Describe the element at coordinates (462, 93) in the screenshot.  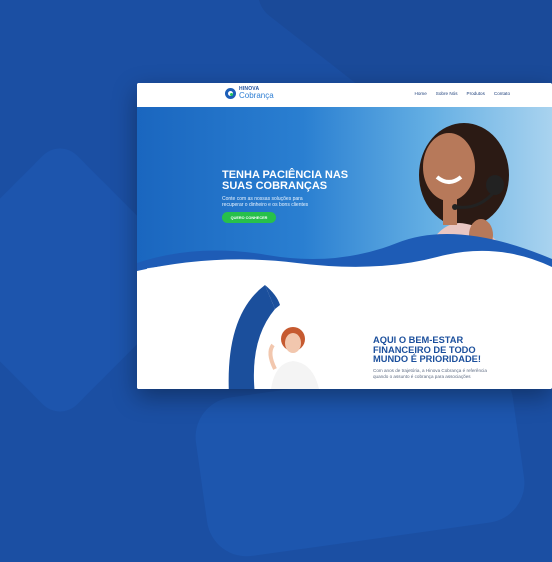
I see `nav-menu: Home Sobre Nós Produtos Contato` at that location.